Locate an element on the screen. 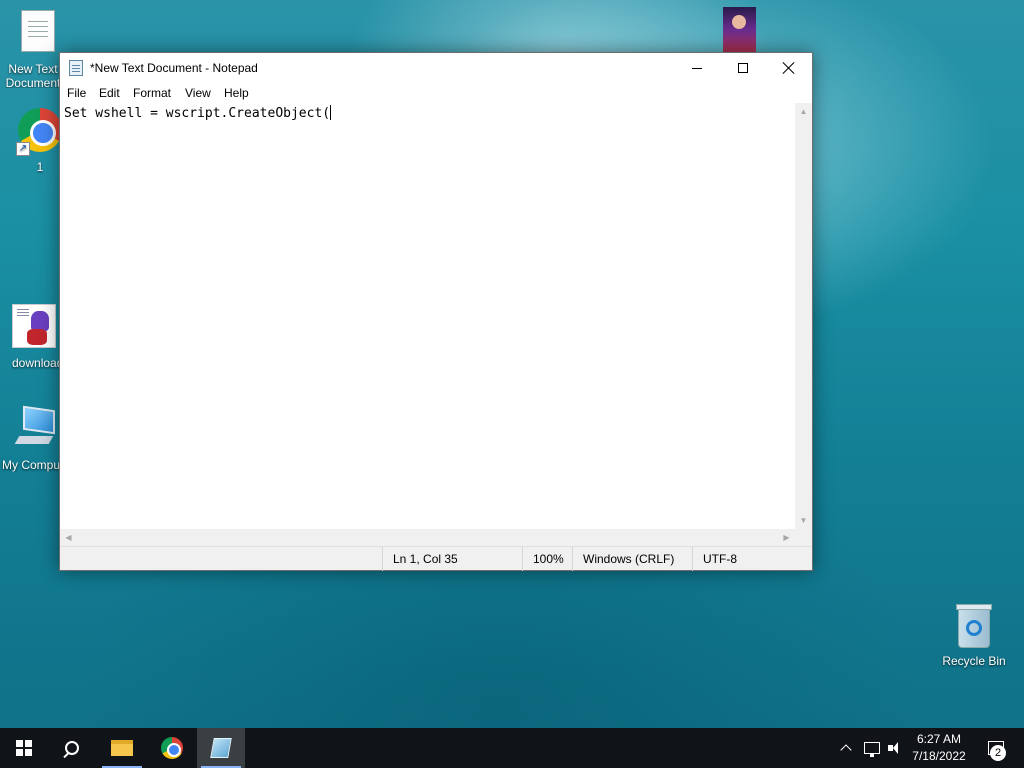  menu-bar: File Edit Format View Help is located at coordinates (436, 93).